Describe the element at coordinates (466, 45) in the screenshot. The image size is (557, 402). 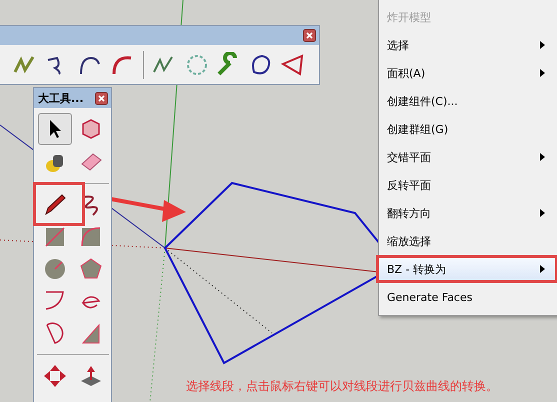
I see `menu-item: 选择` at that location.